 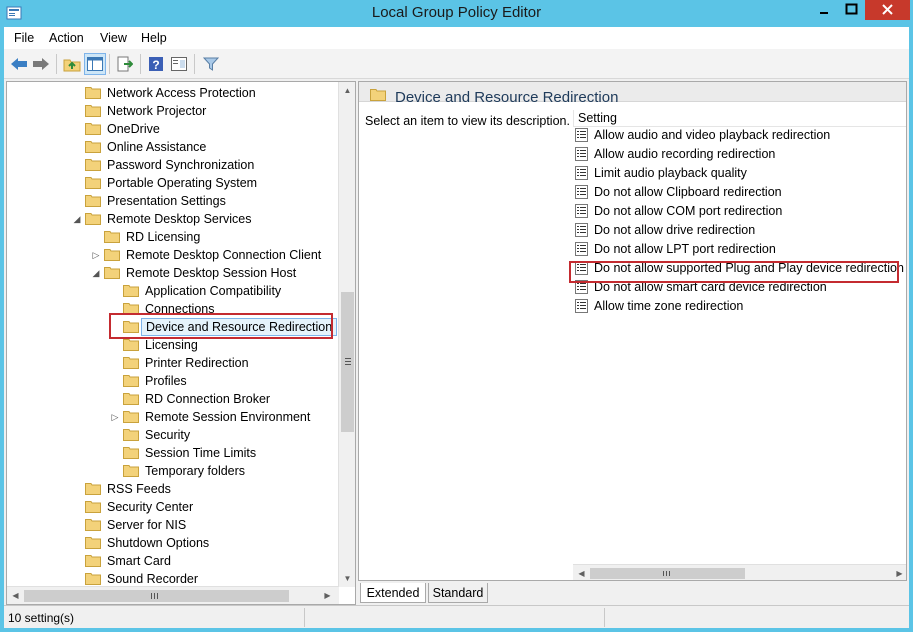 I want to click on tree-node: OneDrive, so click(x=173, y=129).